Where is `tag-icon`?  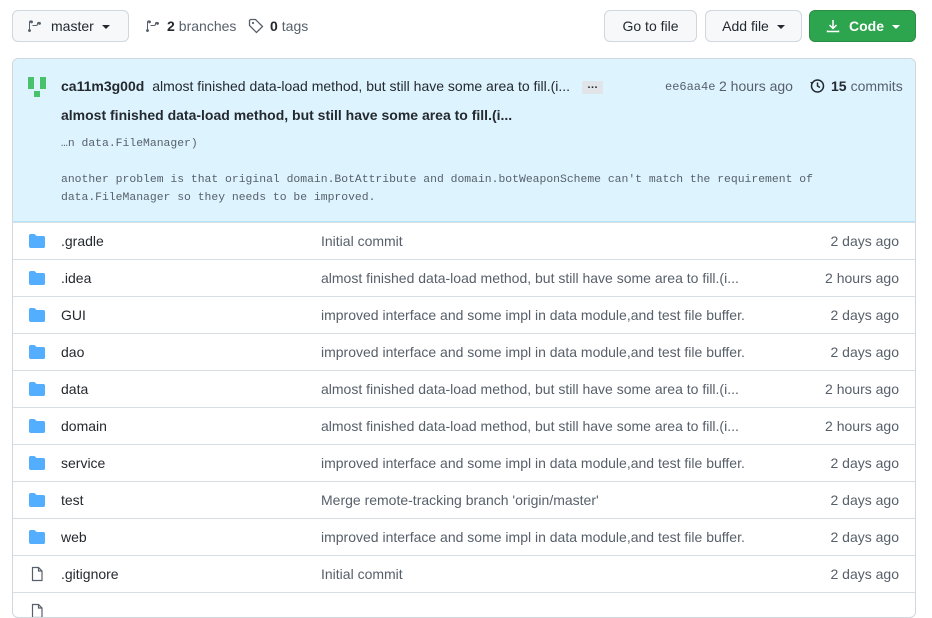
tag-icon is located at coordinates (256, 26).